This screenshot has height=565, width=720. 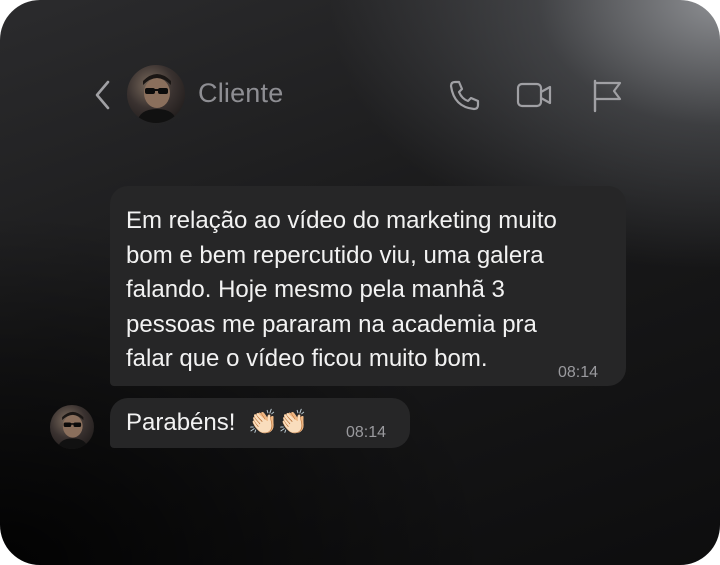 I want to click on sender-avatar, so click(x=72, y=427).